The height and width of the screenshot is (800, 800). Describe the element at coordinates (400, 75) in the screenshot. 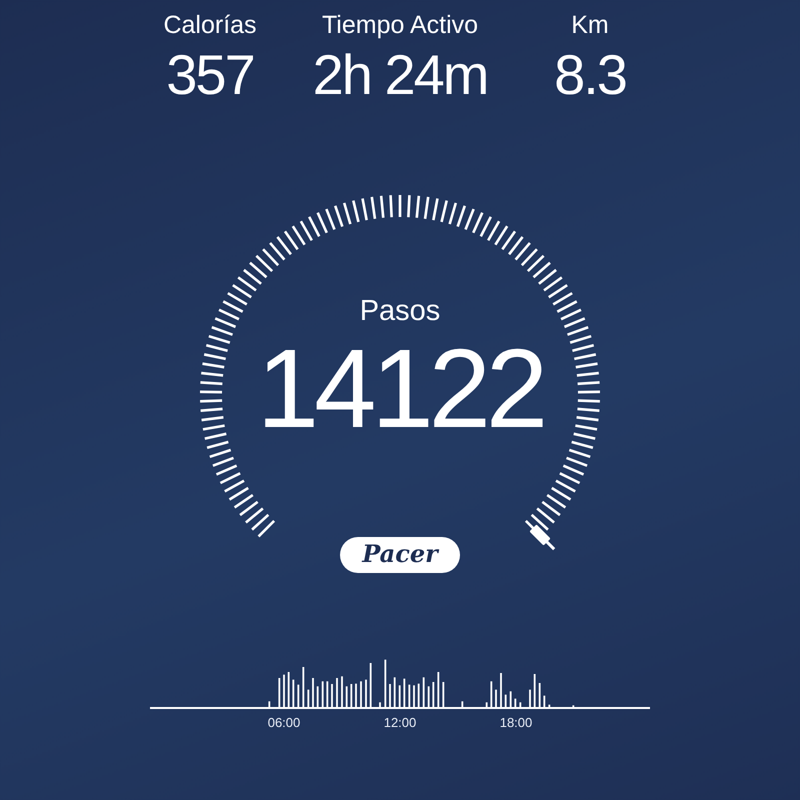

I see `stat-value: 2h 24m` at that location.